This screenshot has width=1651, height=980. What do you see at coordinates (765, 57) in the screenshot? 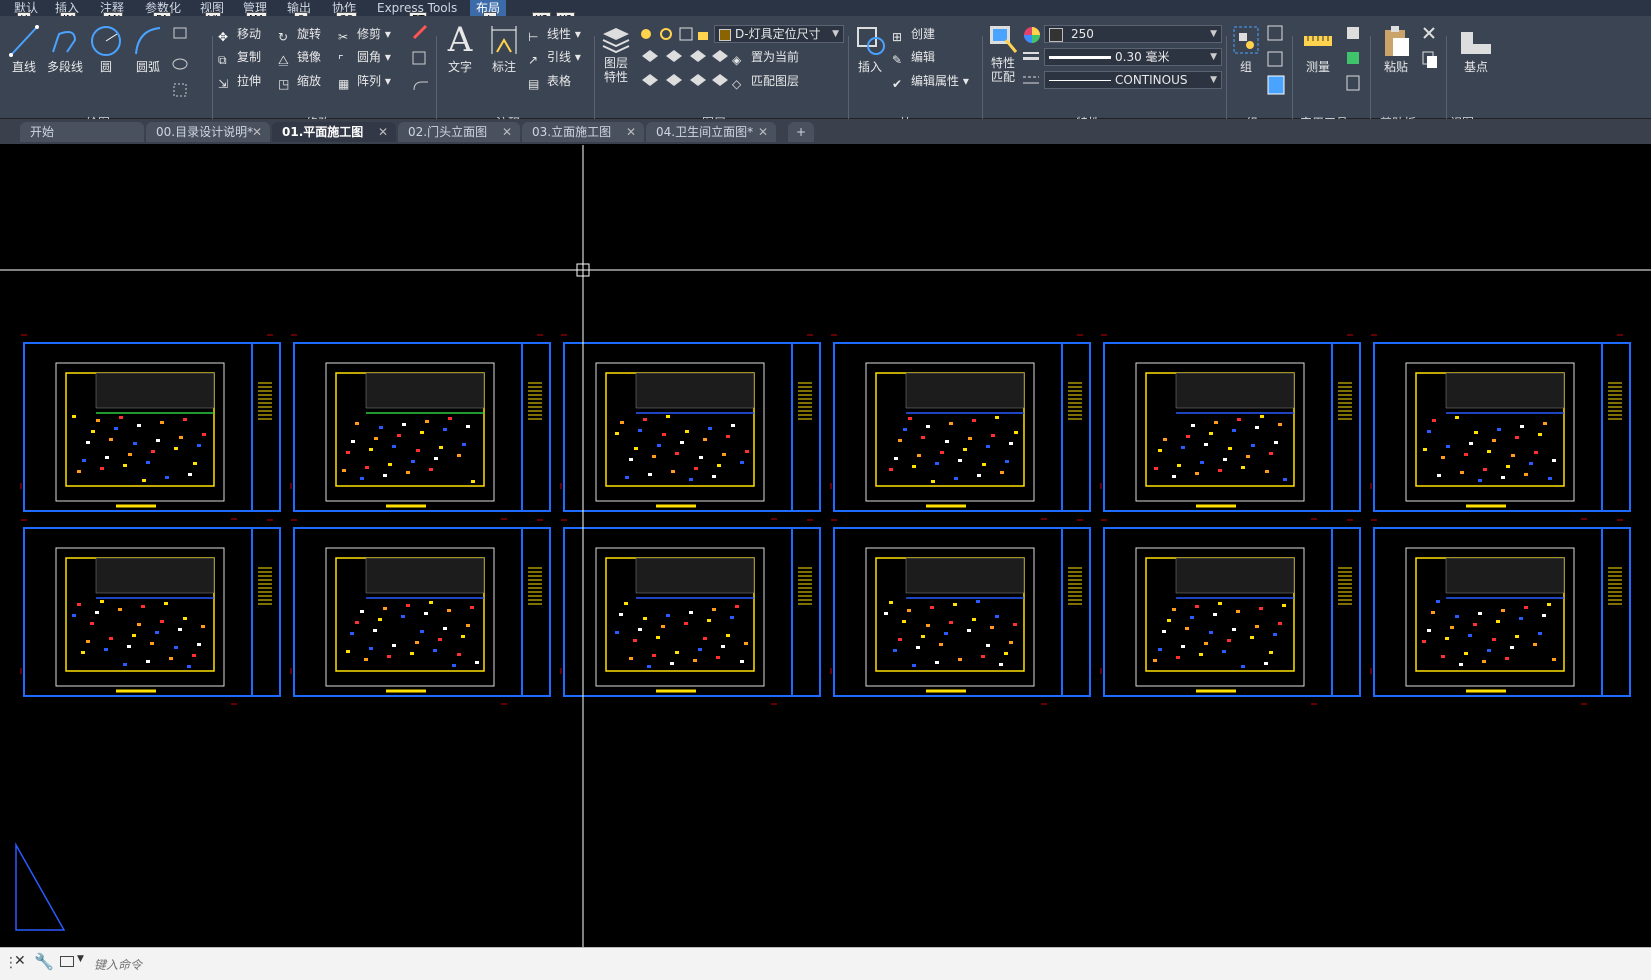
I see `set-current-layer-tool: ◈ 置为当前` at bounding box center [765, 57].